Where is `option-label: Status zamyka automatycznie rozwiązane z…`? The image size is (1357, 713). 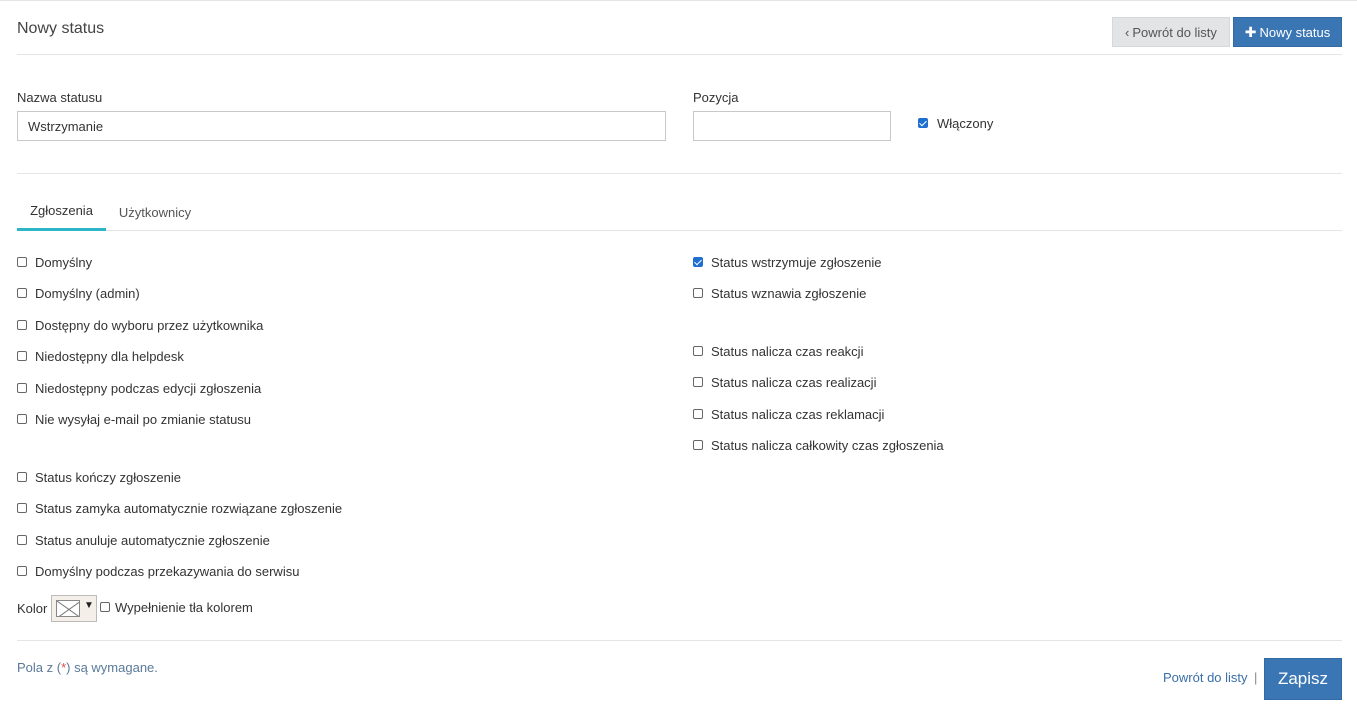 option-label: Status zamyka automatycznie rozwiązane z… is located at coordinates (189, 508).